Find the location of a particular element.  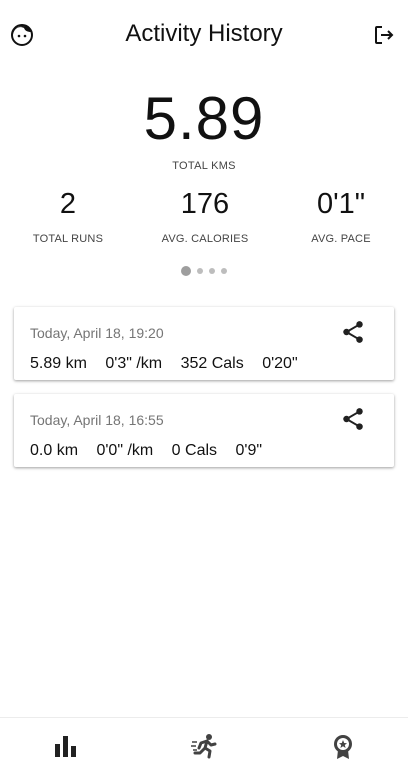

stat-value: 176 is located at coordinates (205, 204).